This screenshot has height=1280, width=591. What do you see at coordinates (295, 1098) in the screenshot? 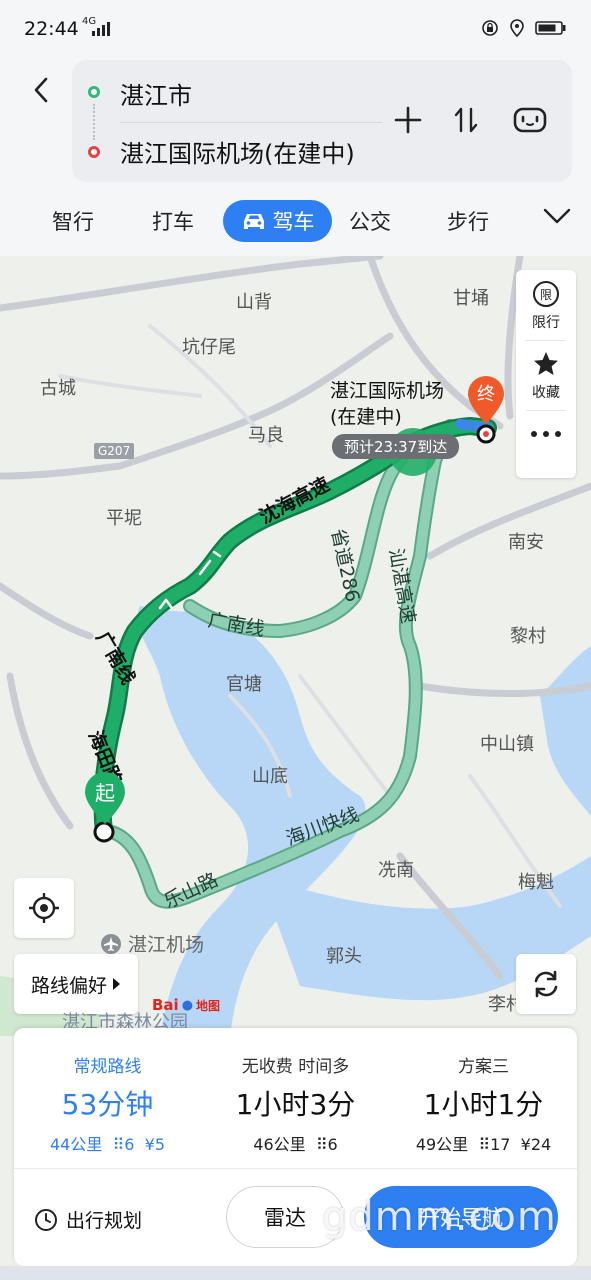
I see `plan-option-2: 无收费 时间多 1小时3分 46公里 ⠿6` at bounding box center [295, 1098].